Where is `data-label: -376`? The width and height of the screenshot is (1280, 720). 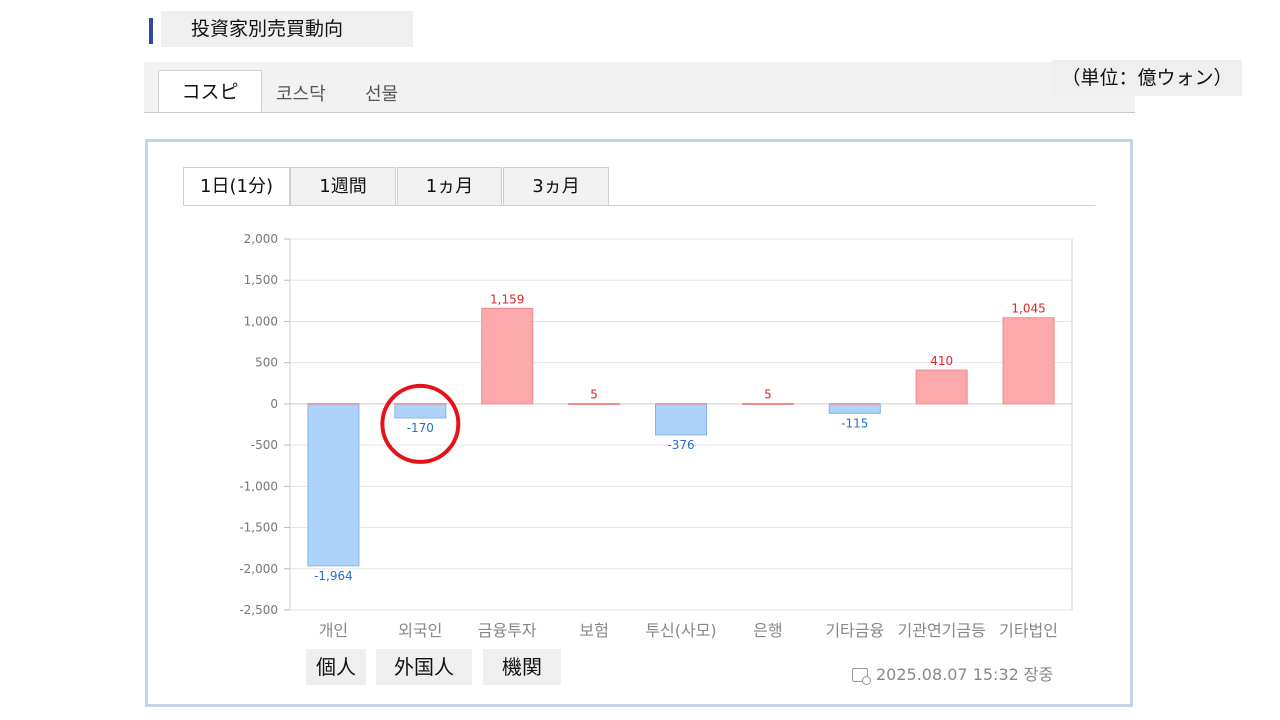
data-label: -376 is located at coordinates (680, 445).